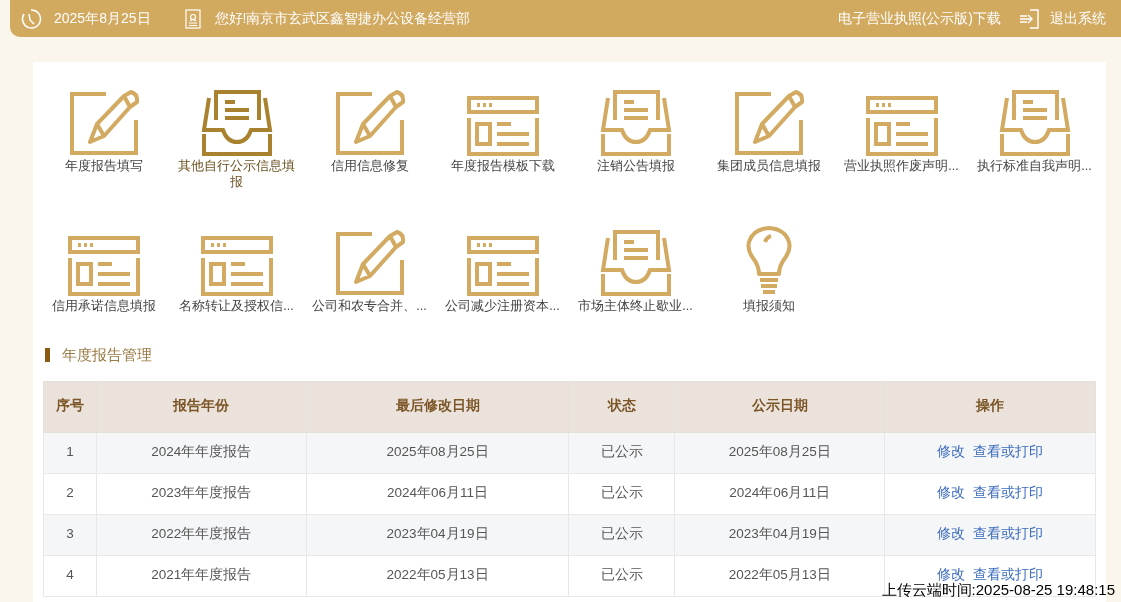 Image resolution: width=1121 pixels, height=602 pixels. I want to click on function-tile: 注销公告填报, so click(635, 139).